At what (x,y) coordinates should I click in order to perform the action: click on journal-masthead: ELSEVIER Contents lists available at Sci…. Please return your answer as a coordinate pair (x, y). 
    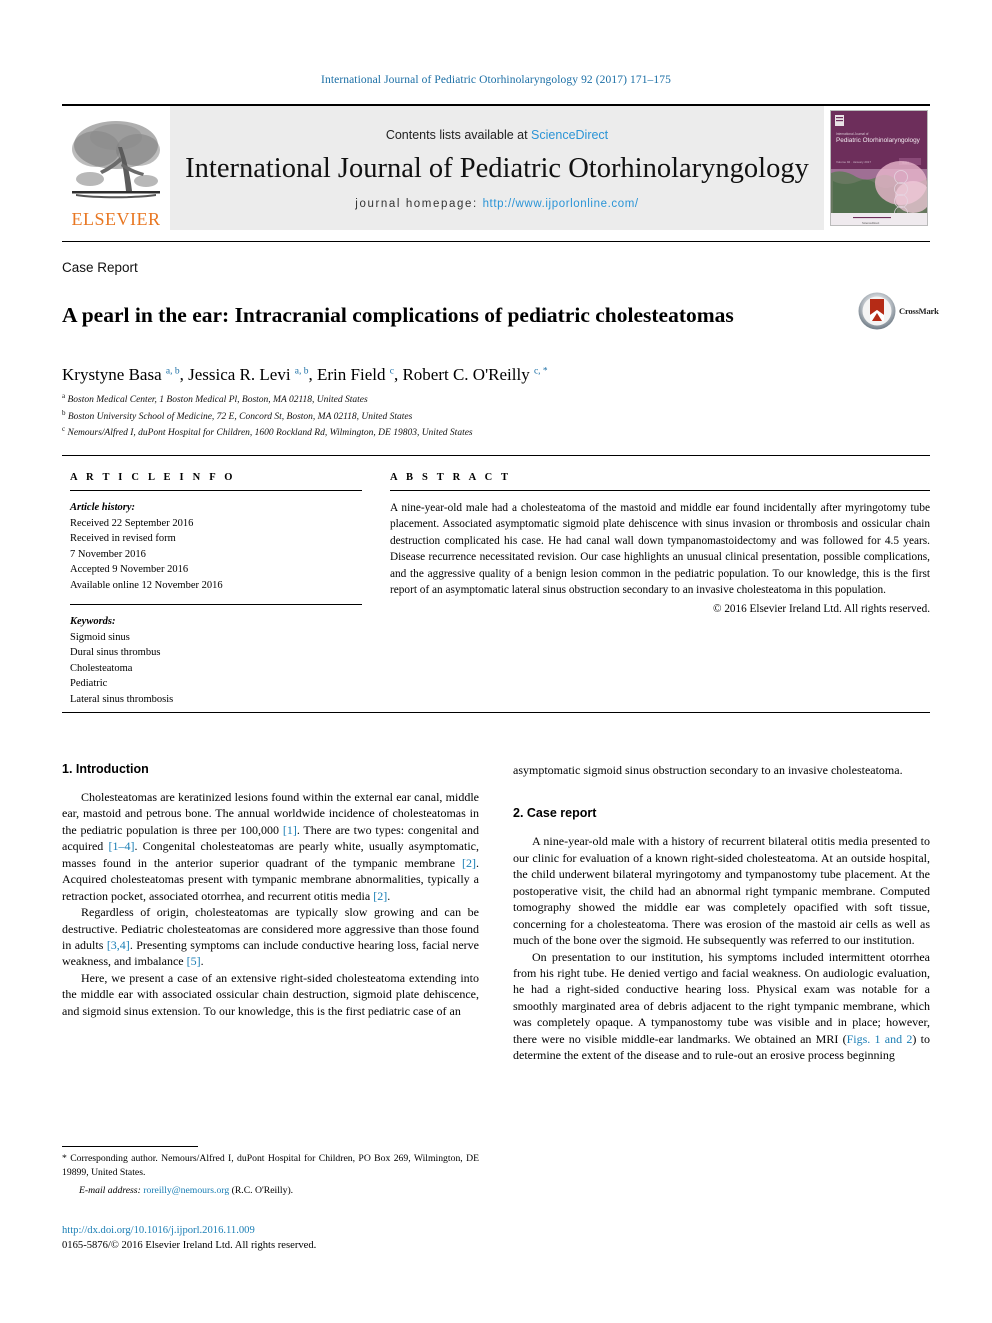
    Looking at the image, I should click on (496, 167).